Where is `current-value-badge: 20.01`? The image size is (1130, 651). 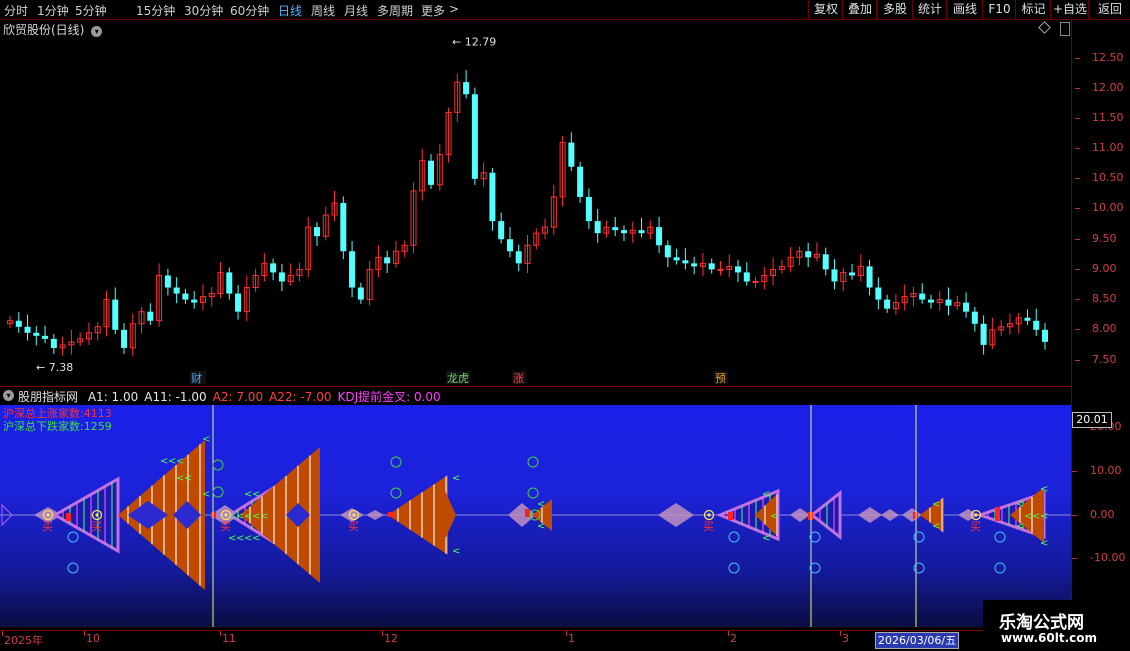
current-value-badge: 20.01 is located at coordinates (1092, 420).